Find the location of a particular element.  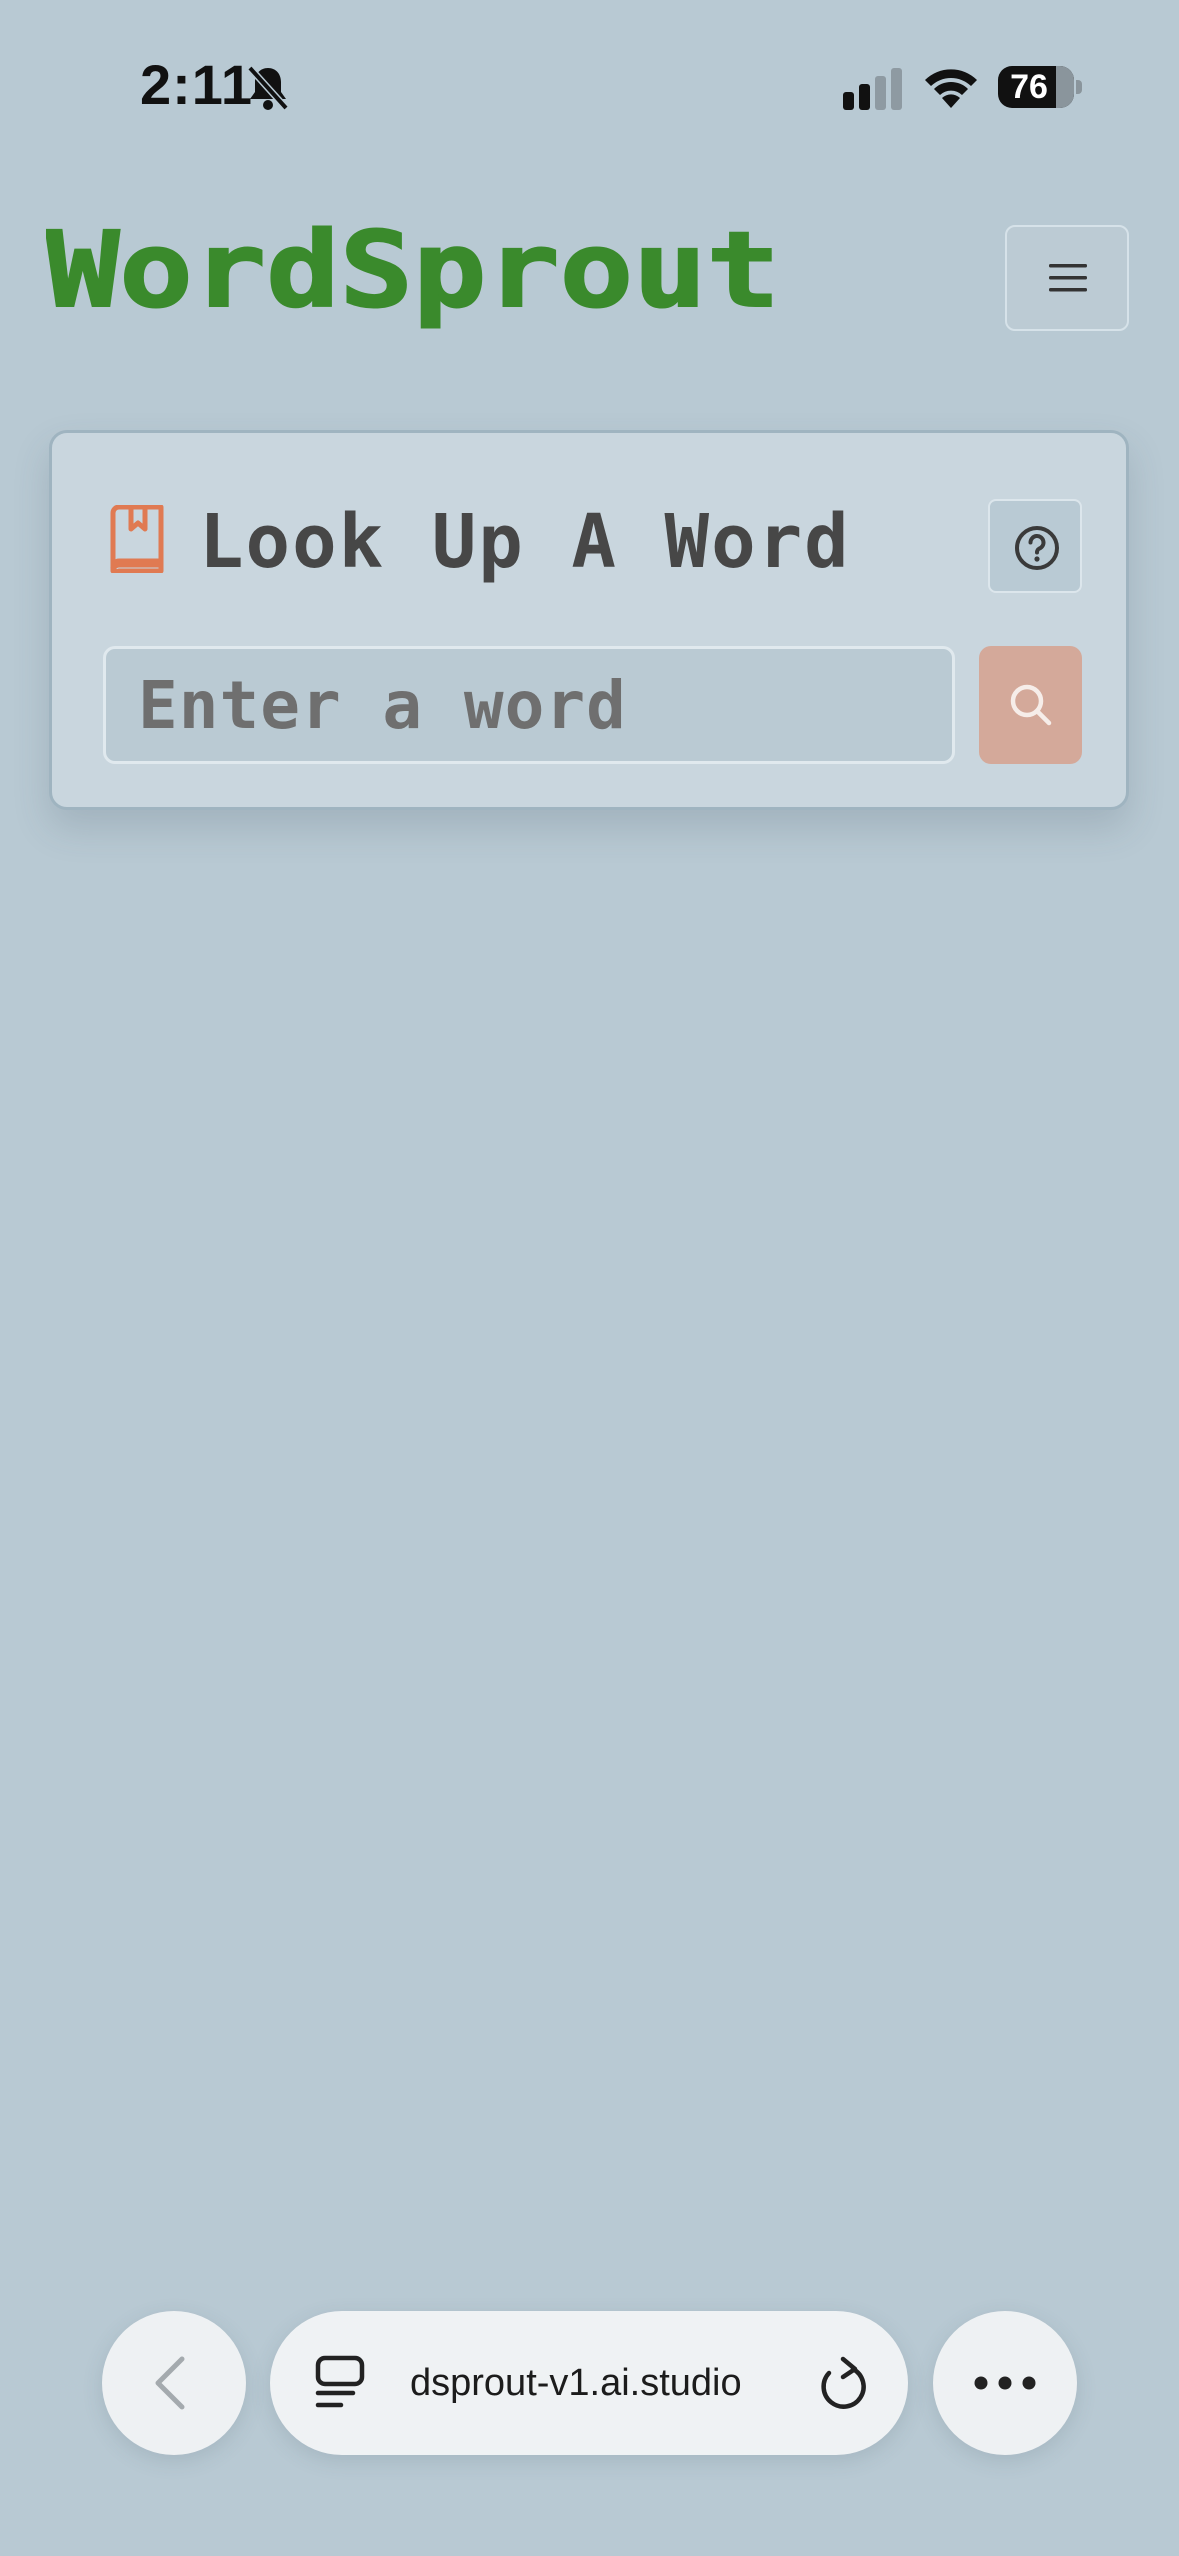

menu-button is located at coordinates (1067, 278).